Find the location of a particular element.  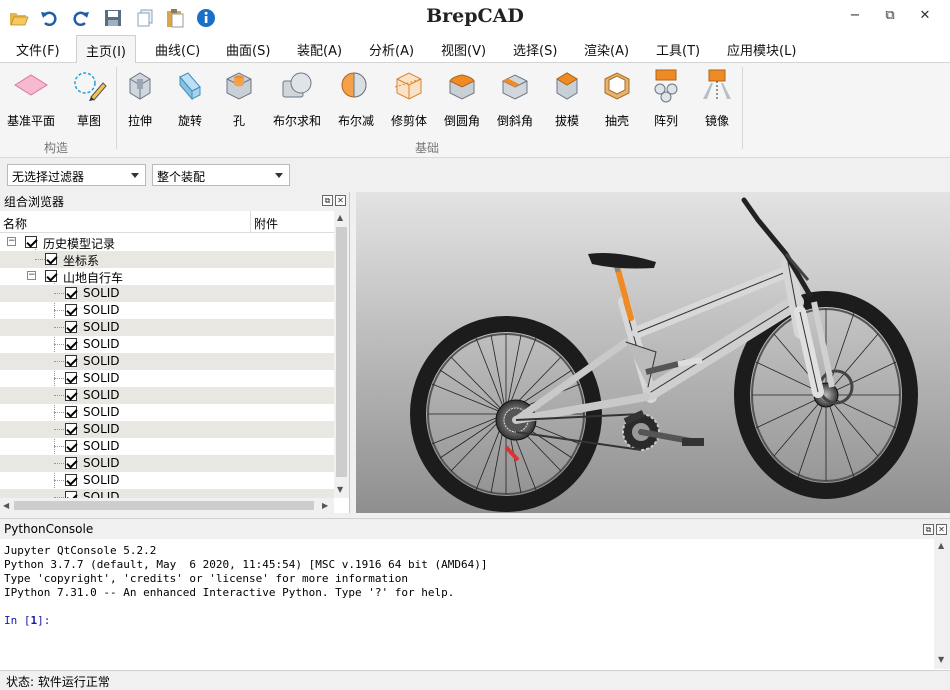

minimize-button: − is located at coordinates (855, 15).